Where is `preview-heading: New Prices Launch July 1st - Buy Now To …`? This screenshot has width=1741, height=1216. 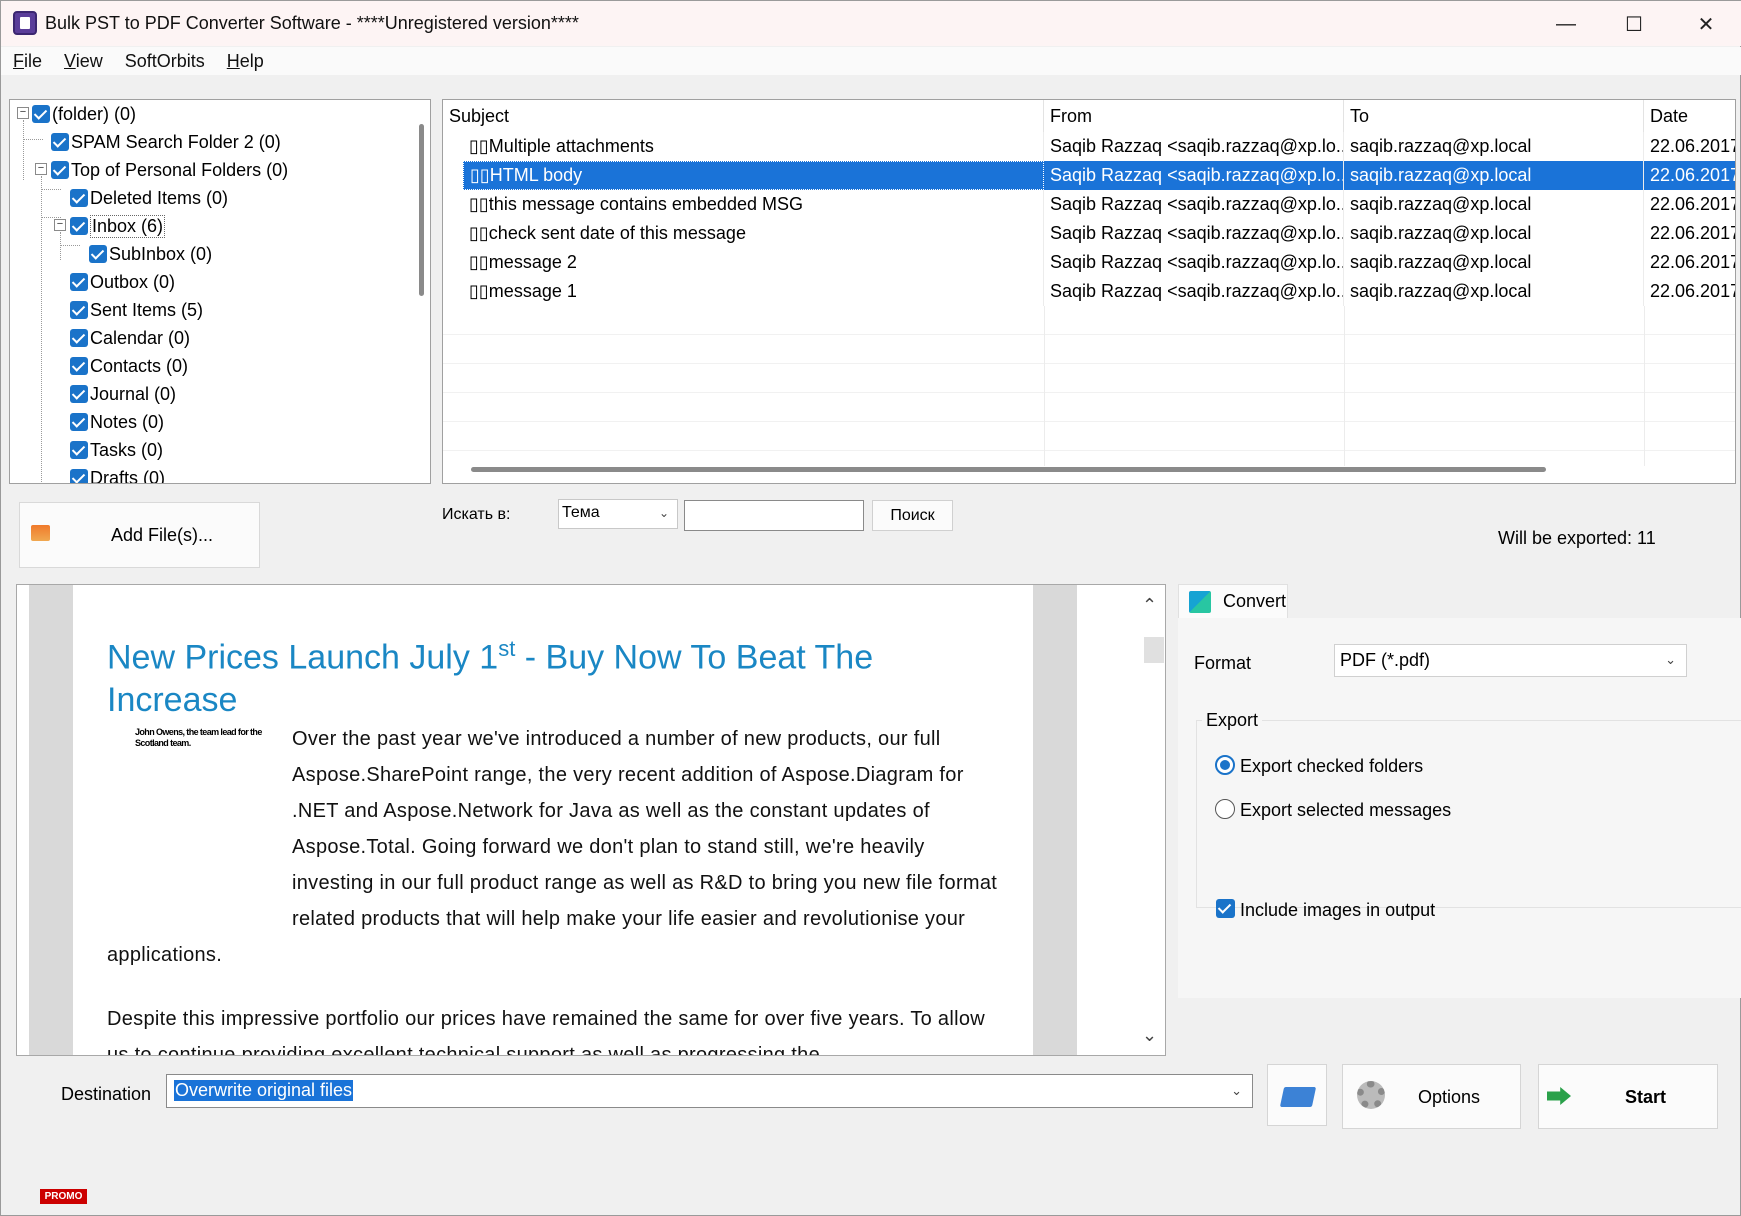 preview-heading: New Prices Launch July 1st - Buy Now To … is located at coordinates (490, 678).